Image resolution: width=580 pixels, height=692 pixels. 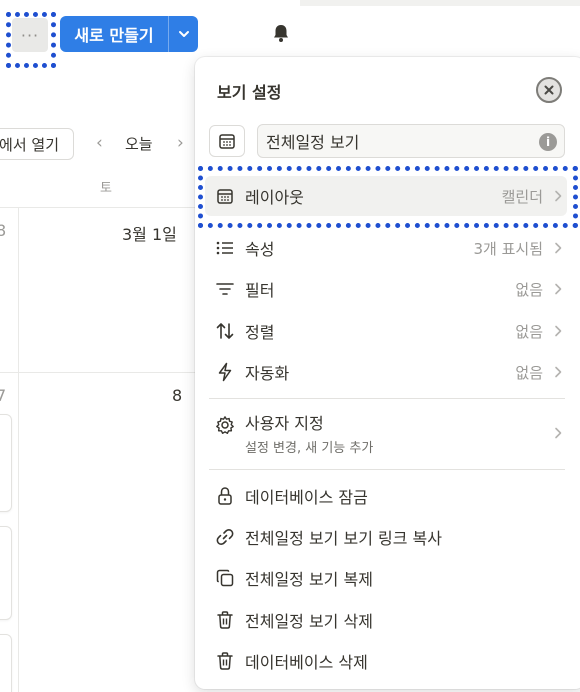 I want to click on new-button: 새로 만들기, so click(x=129, y=34).